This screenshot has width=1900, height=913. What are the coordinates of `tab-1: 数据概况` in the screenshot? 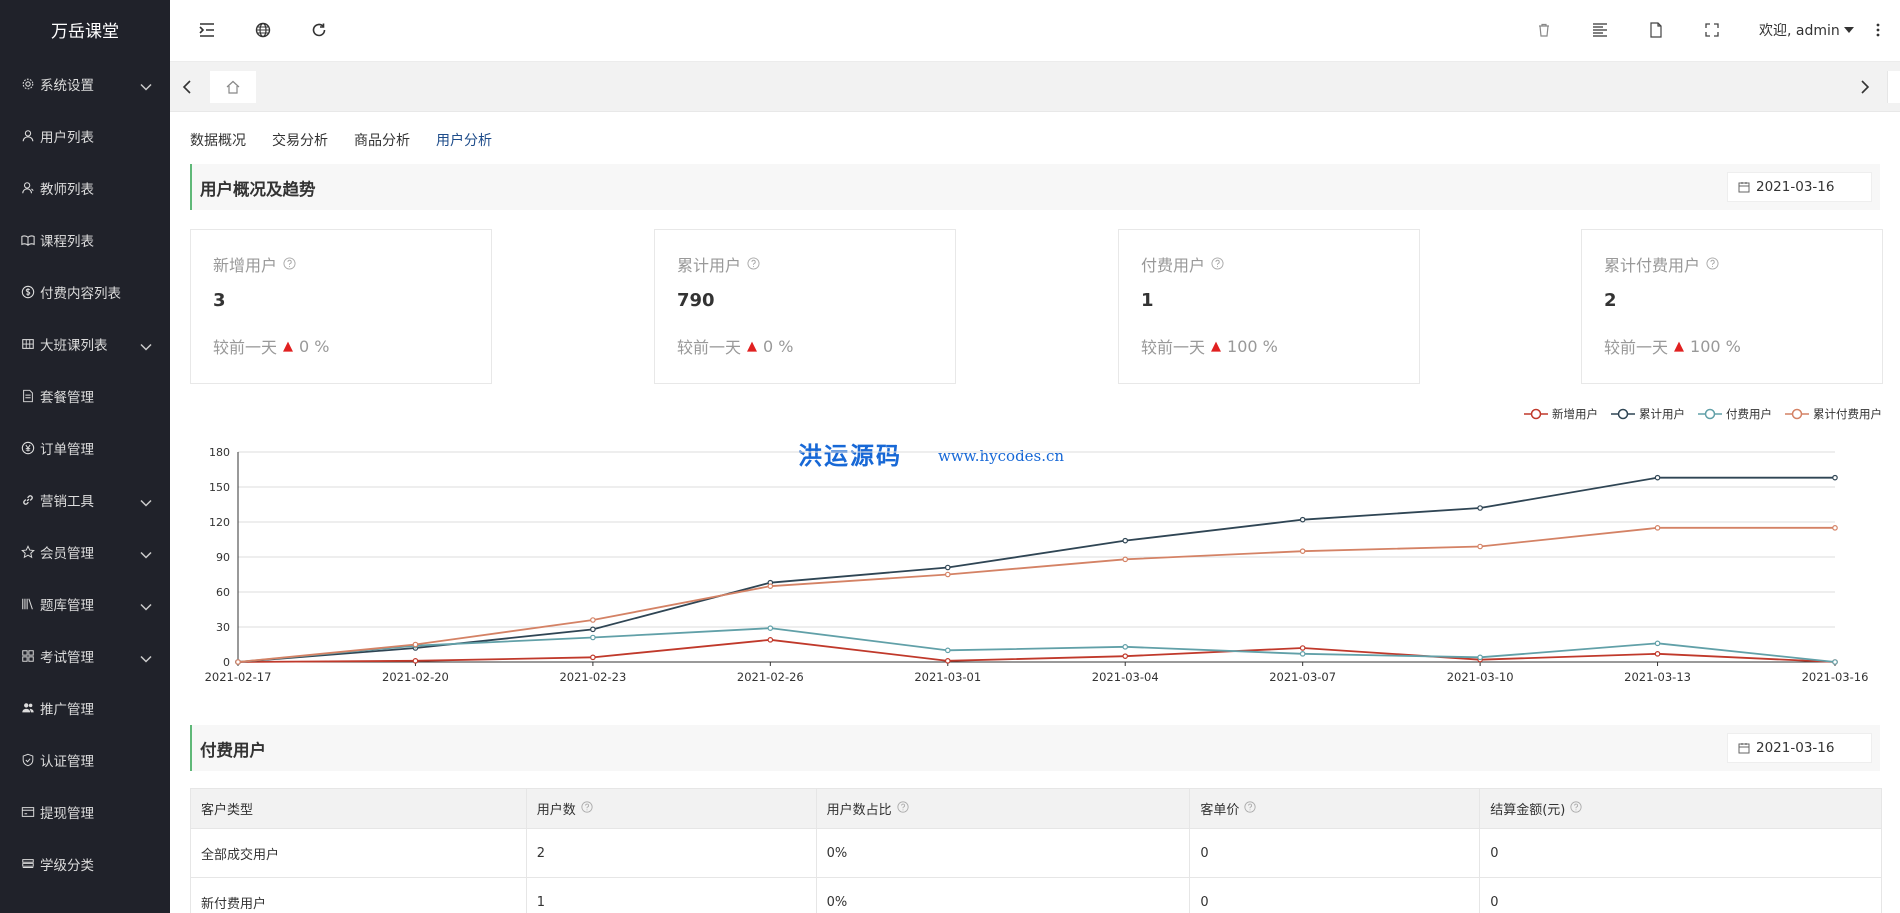 It's located at (218, 148).